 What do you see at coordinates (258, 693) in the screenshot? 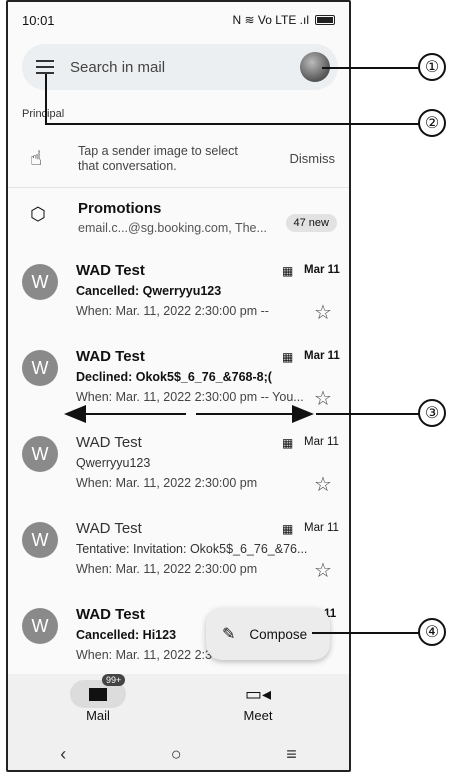
I see `video-icon: ▭◂` at bounding box center [258, 693].